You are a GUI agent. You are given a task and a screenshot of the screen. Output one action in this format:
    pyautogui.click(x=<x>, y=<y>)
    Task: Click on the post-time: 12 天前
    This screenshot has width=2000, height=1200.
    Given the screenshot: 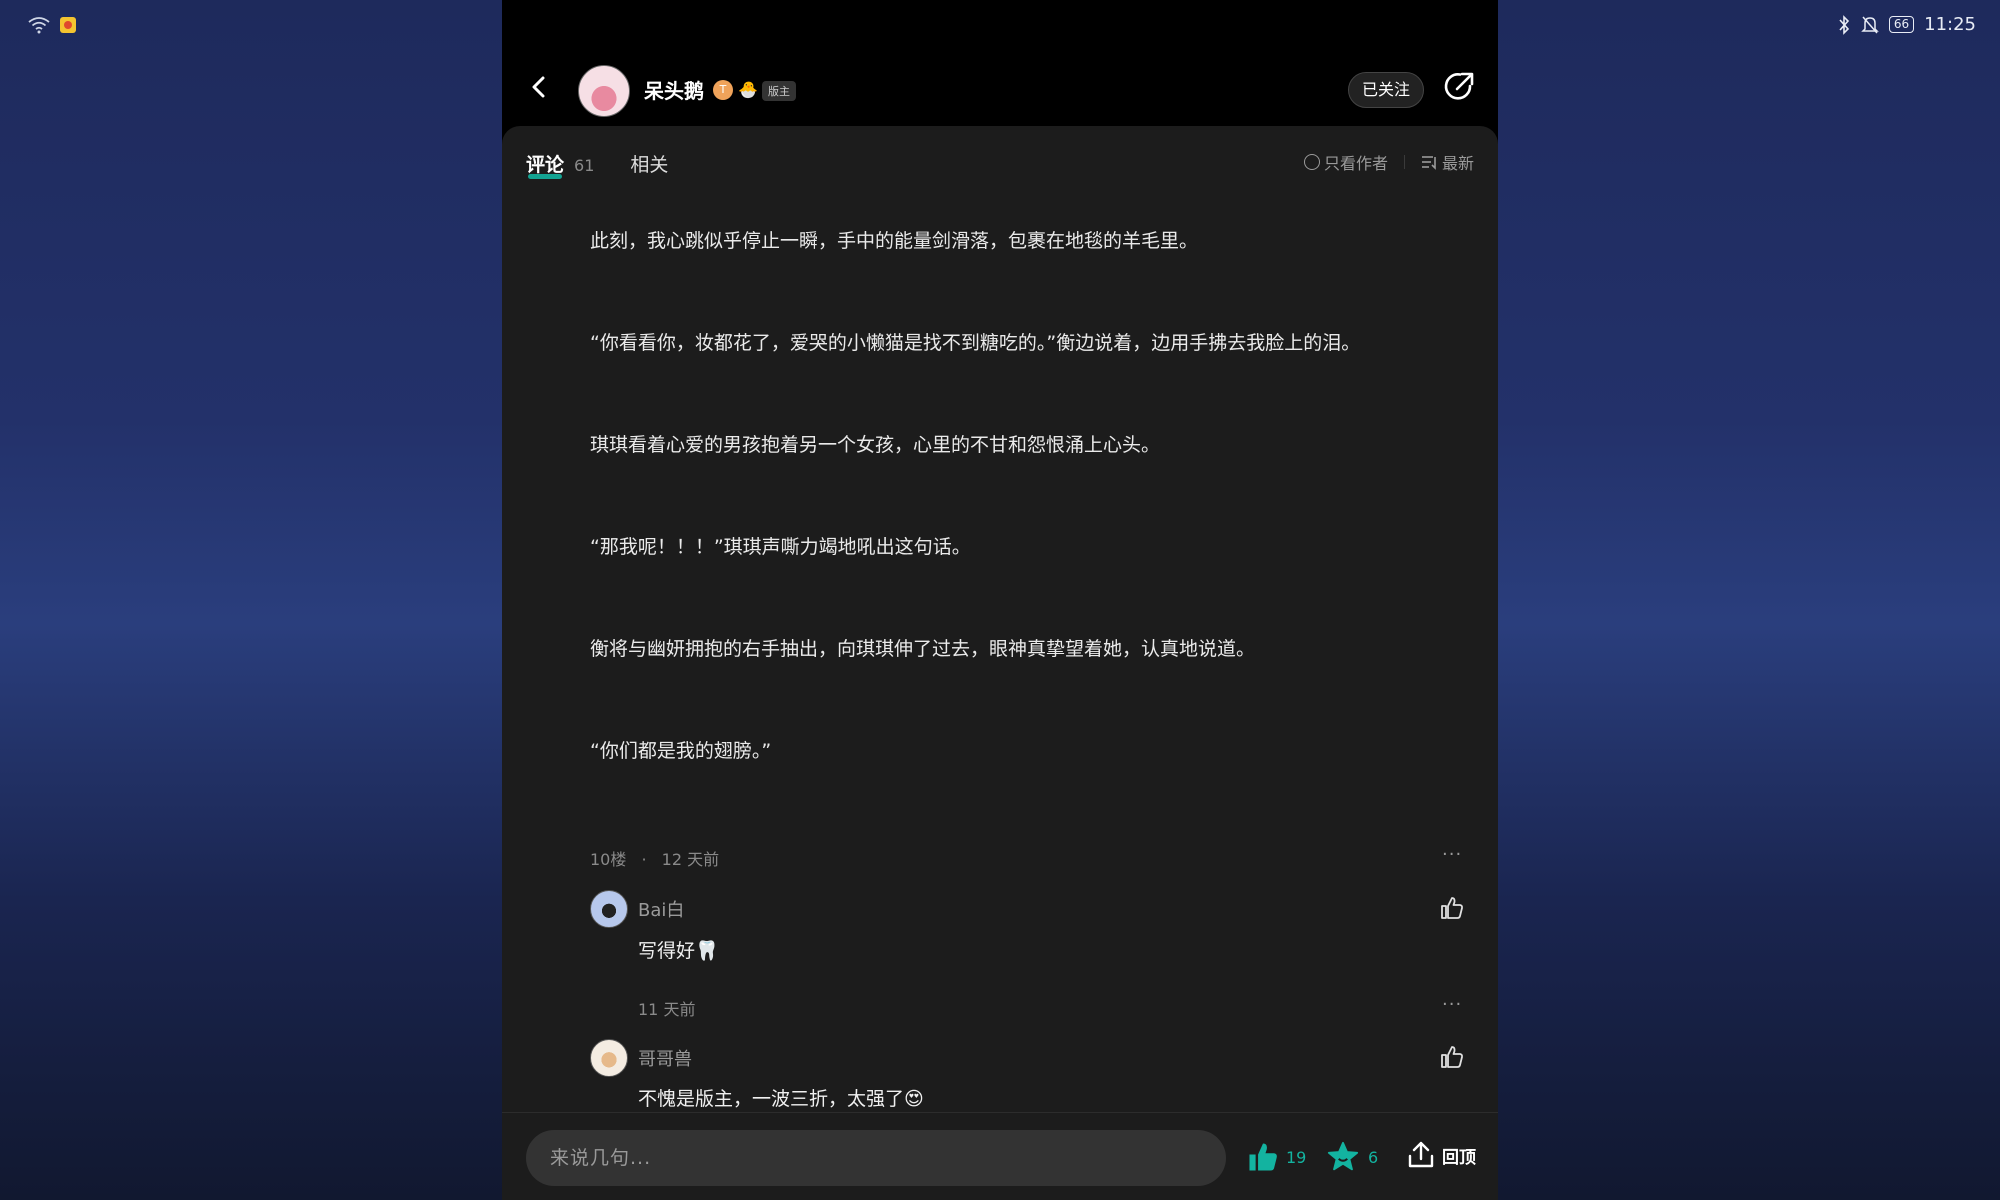 What is the action you would take?
    pyautogui.click(x=690, y=859)
    